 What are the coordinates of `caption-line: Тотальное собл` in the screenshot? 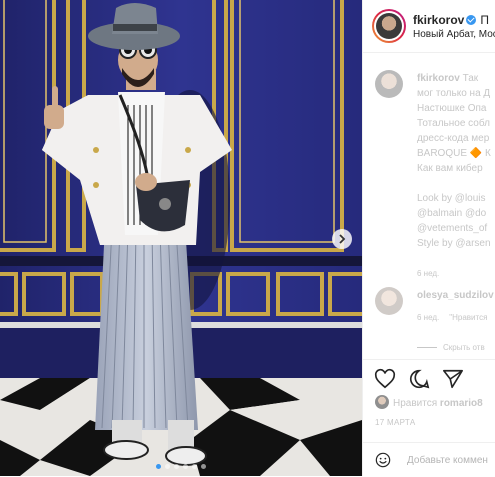 It's located at (453, 123).